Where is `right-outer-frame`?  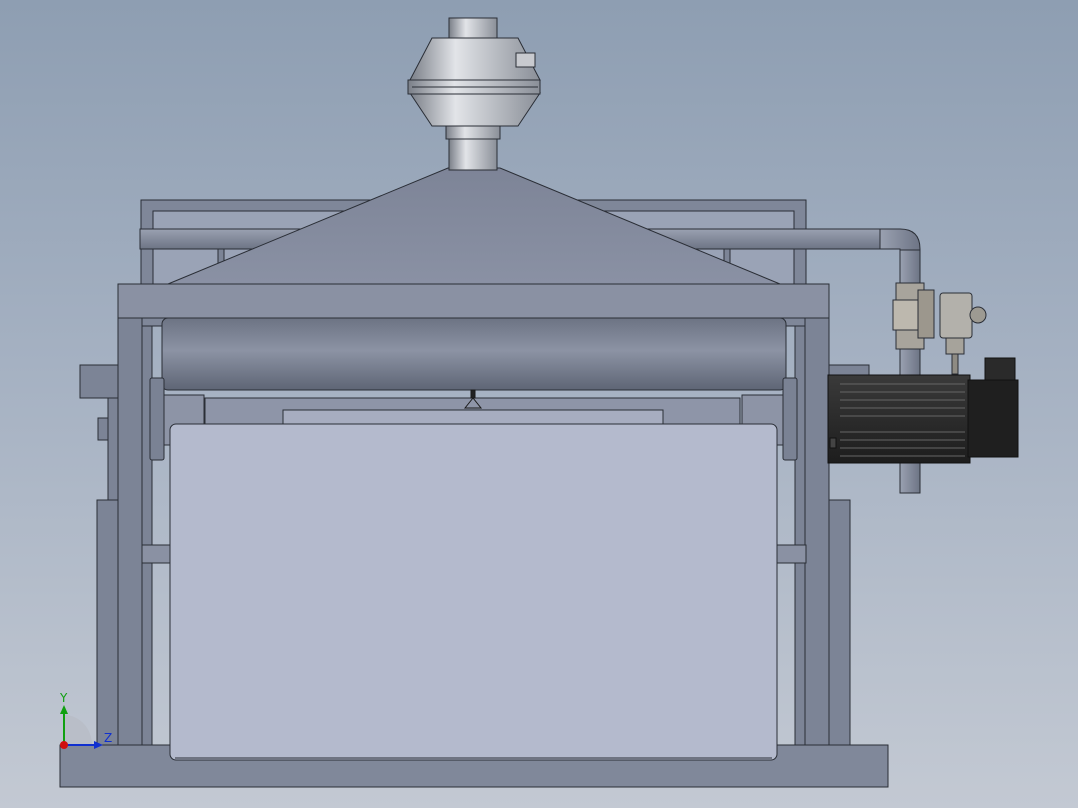 right-outer-frame is located at coordinates (832, 515).